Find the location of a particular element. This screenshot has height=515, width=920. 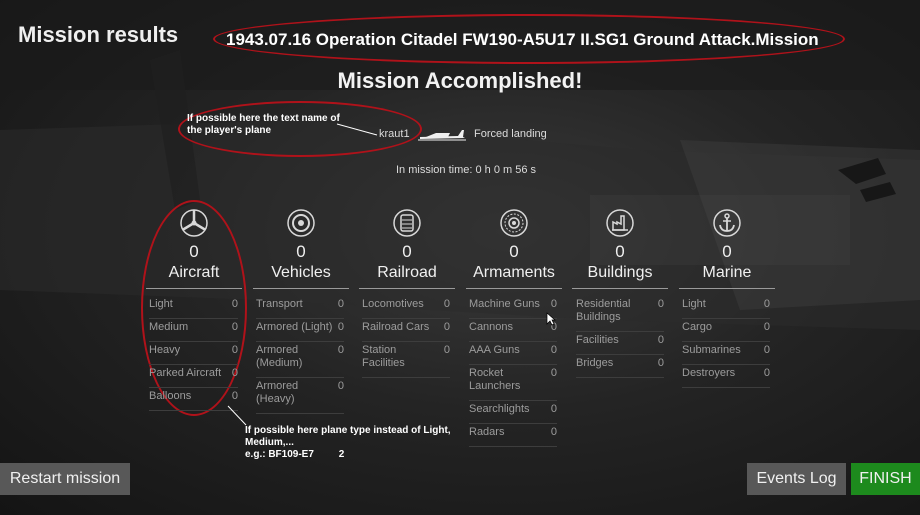

breakdown-row: Railroad Cars 0 is located at coordinates (406, 330).